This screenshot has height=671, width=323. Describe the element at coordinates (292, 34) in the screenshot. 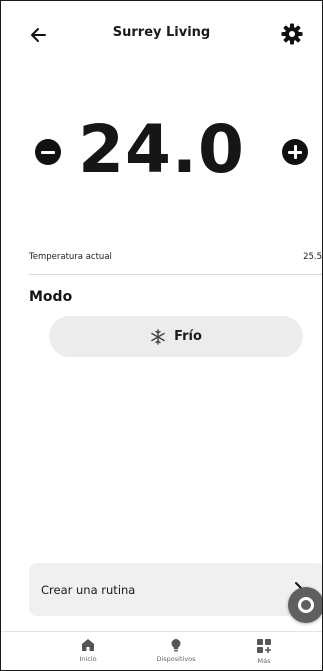

I see `gear-icon` at that location.